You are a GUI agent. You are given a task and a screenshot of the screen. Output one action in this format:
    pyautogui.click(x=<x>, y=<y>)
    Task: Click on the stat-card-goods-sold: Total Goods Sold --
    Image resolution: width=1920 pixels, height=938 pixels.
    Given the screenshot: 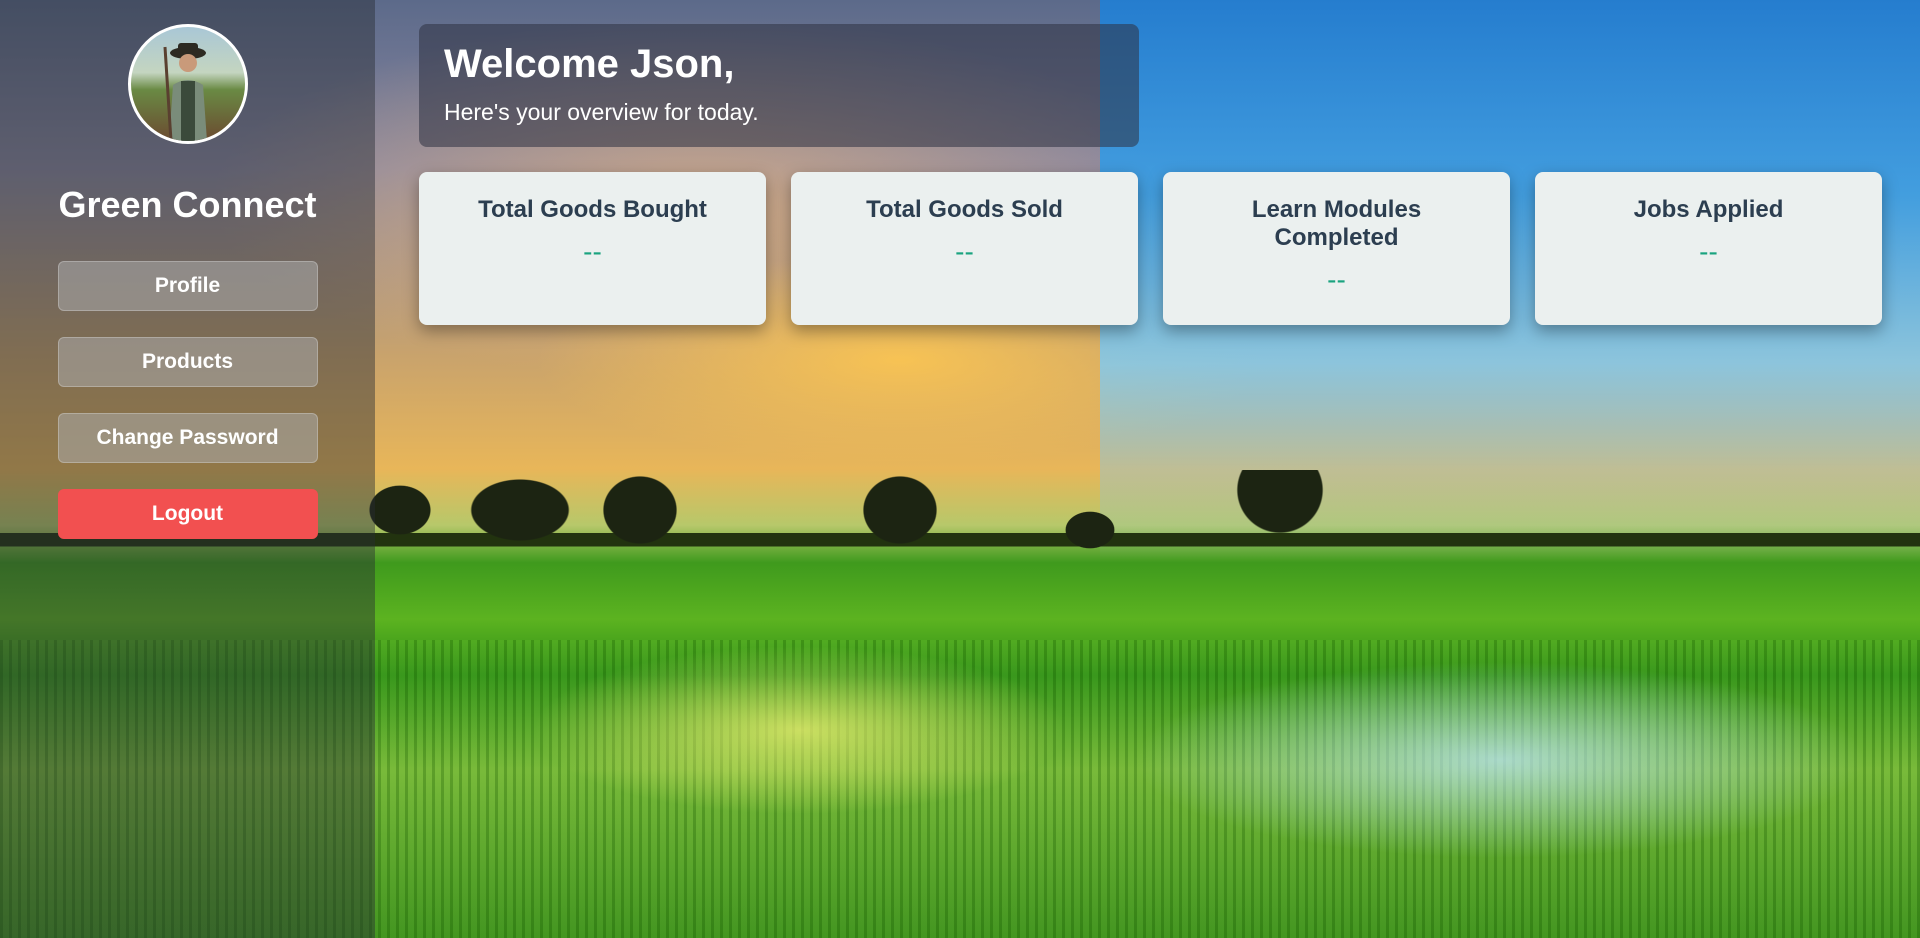 What is the action you would take?
    pyautogui.click(x=964, y=248)
    